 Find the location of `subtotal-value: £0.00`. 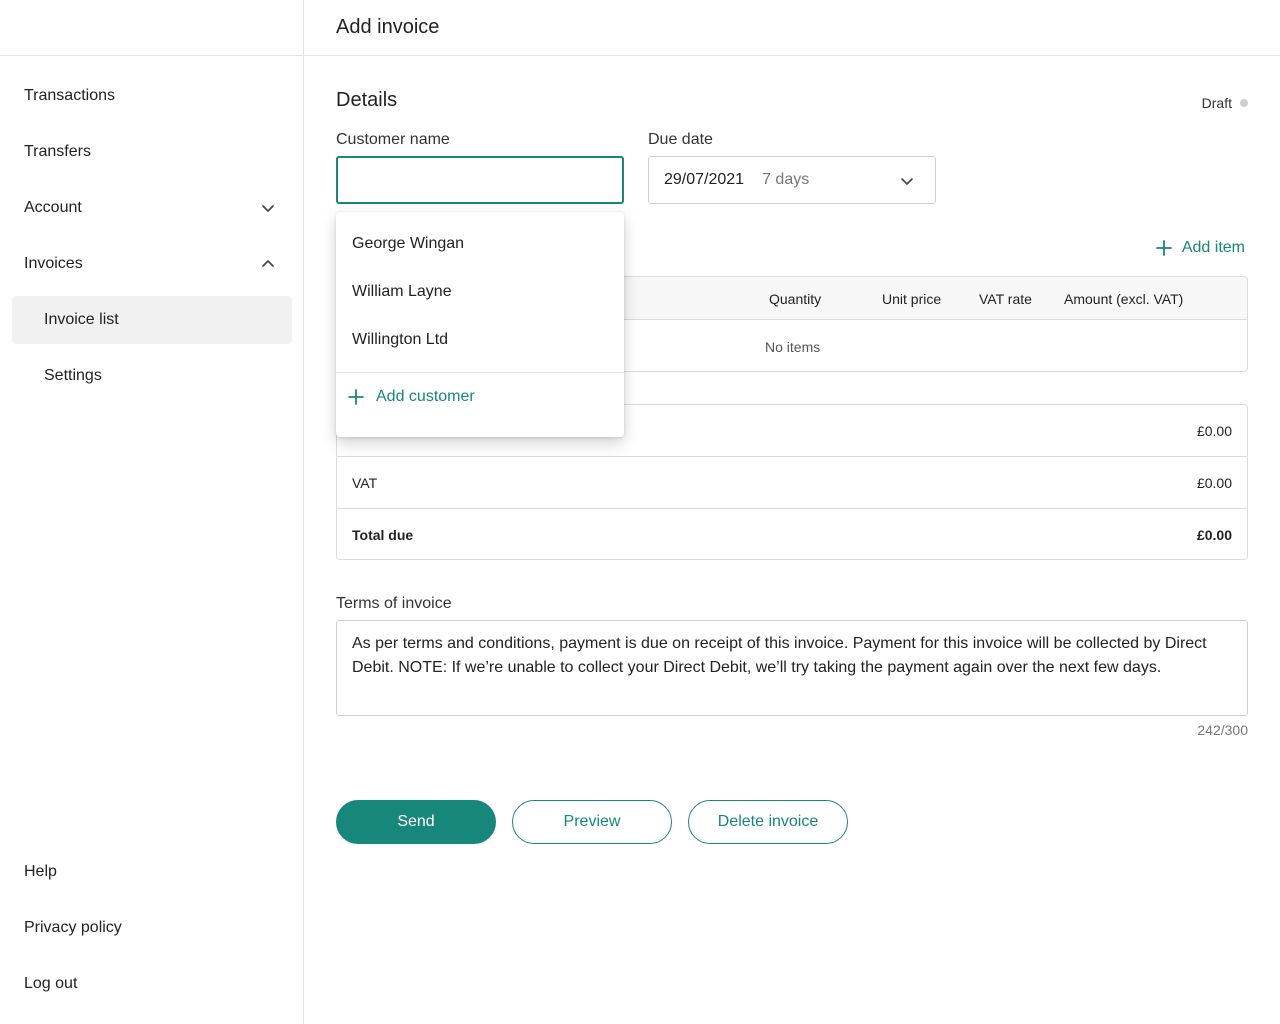

subtotal-value: £0.00 is located at coordinates (1214, 431).